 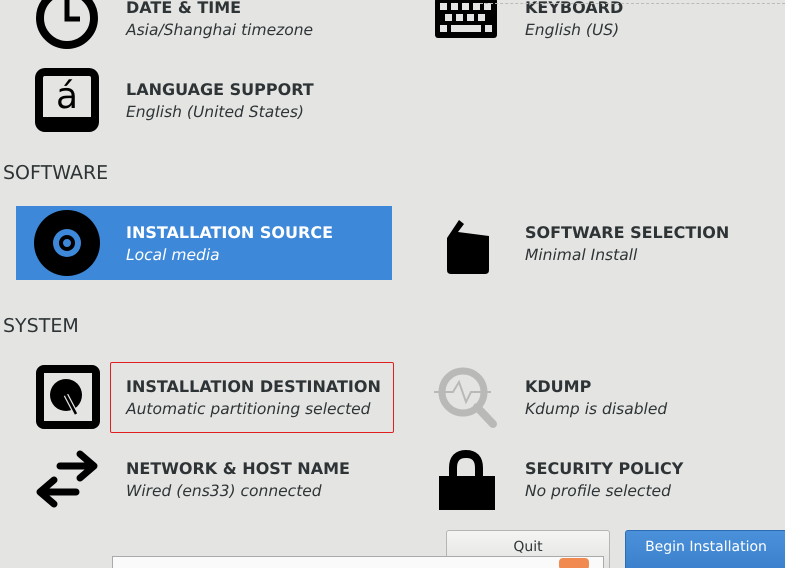 I want to click on language-key-icon: á, so click(x=67, y=100).